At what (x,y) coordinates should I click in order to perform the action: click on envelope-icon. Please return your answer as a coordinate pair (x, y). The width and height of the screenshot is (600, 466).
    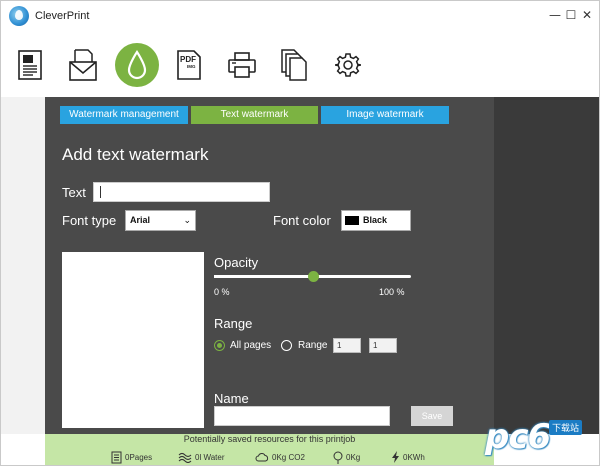
    Looking at the image, I should click on (83, 65).